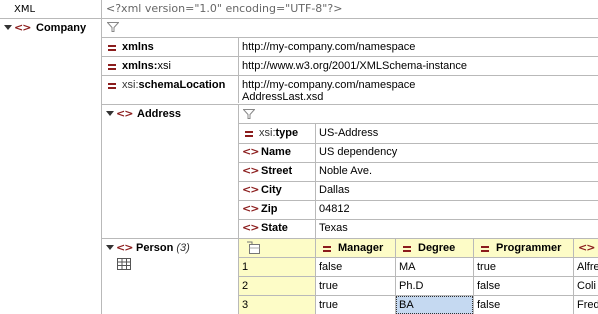 The height and width of the screenshot is (314, 598). I want to click on attr-xmlns-value: http://my-company.com/namespace, so click(328, 47).